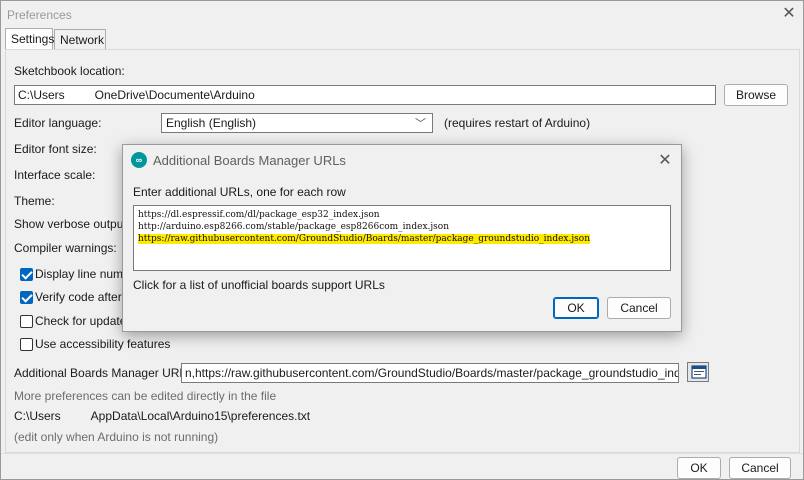  Describe the element at coordinates (55, 149) in the screenshot. I see `font-size-label: Editor font size:` at that location.